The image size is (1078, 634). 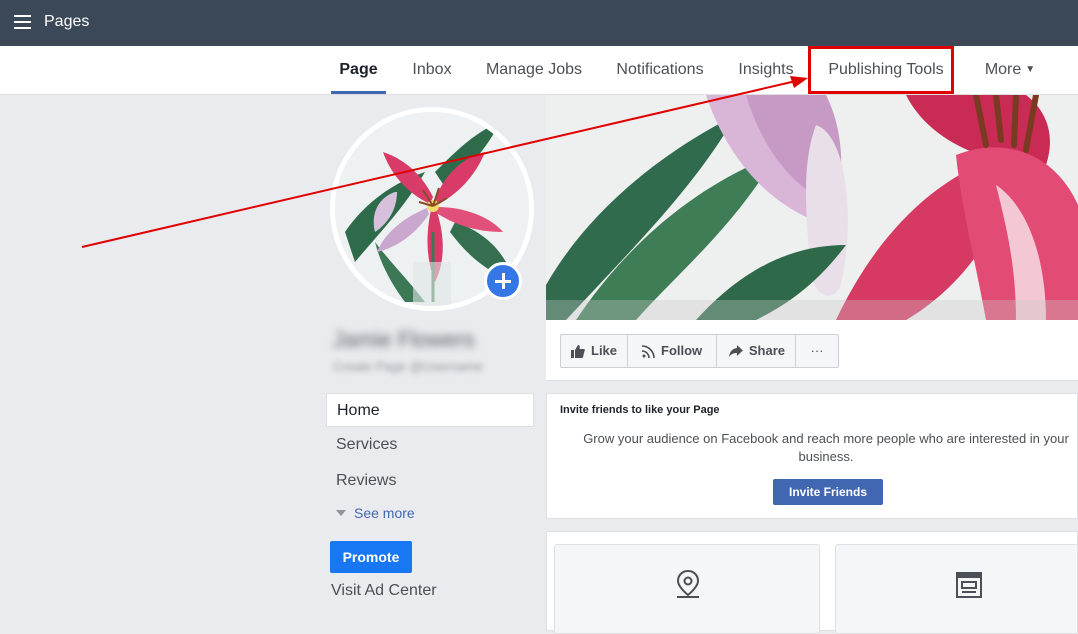 I want to click on reach-people-tile, so click(x=687, y=589).